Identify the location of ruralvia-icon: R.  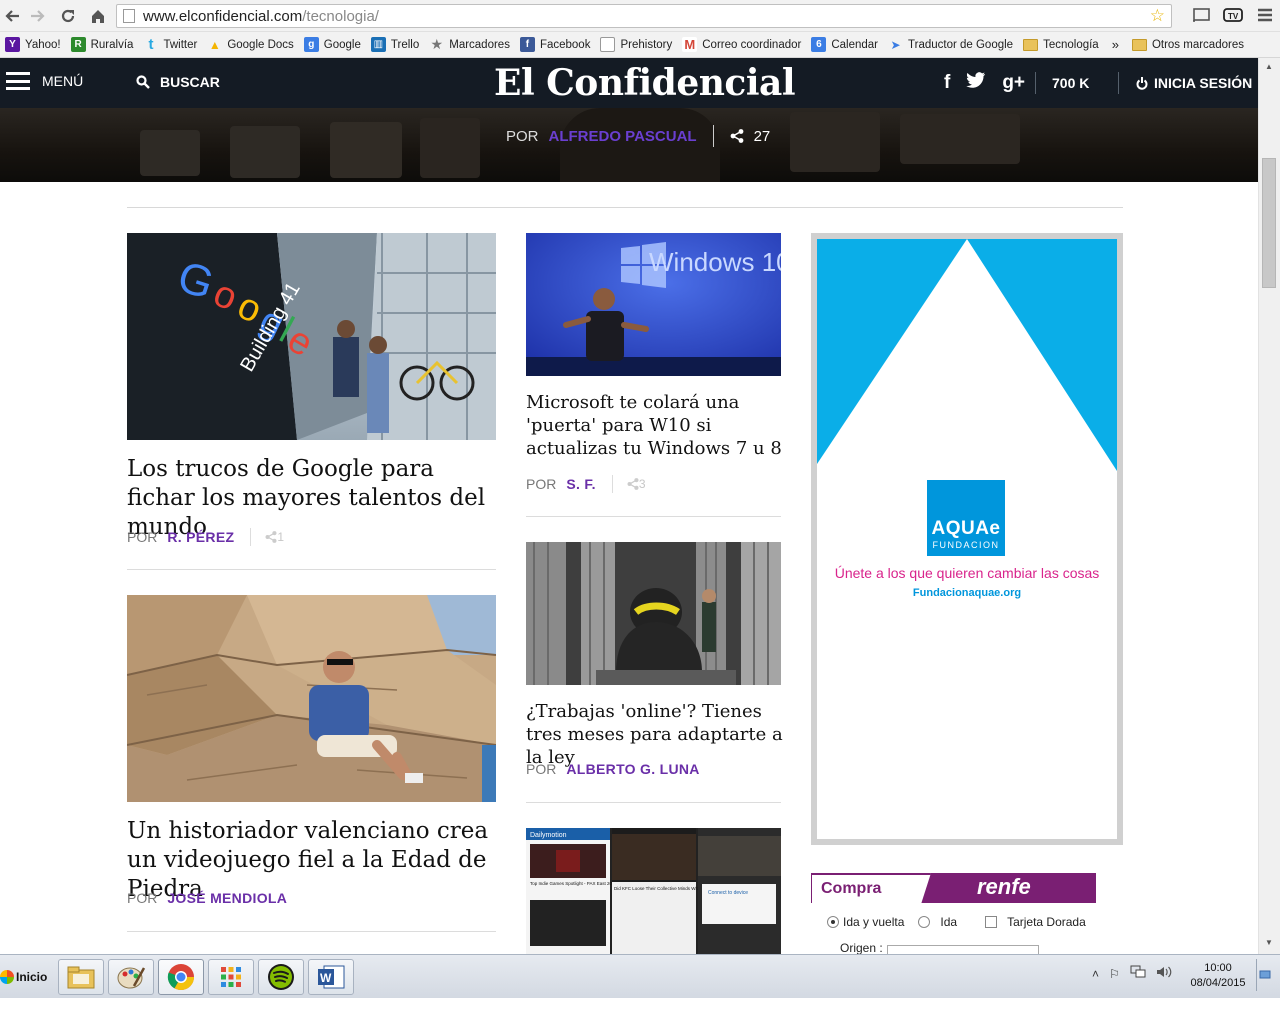
(78, 44).